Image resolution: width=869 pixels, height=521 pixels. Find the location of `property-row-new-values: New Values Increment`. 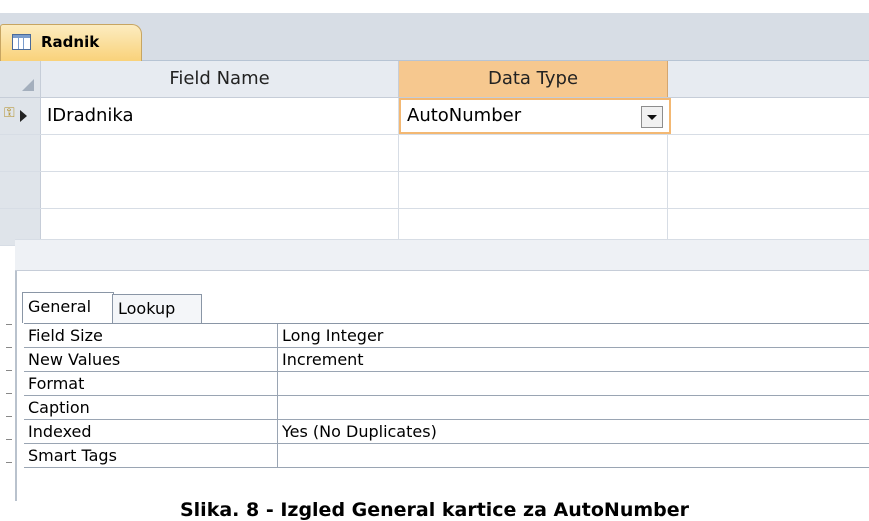

property-row-new-values: New Values Increment is located at coordinates (446, 360).